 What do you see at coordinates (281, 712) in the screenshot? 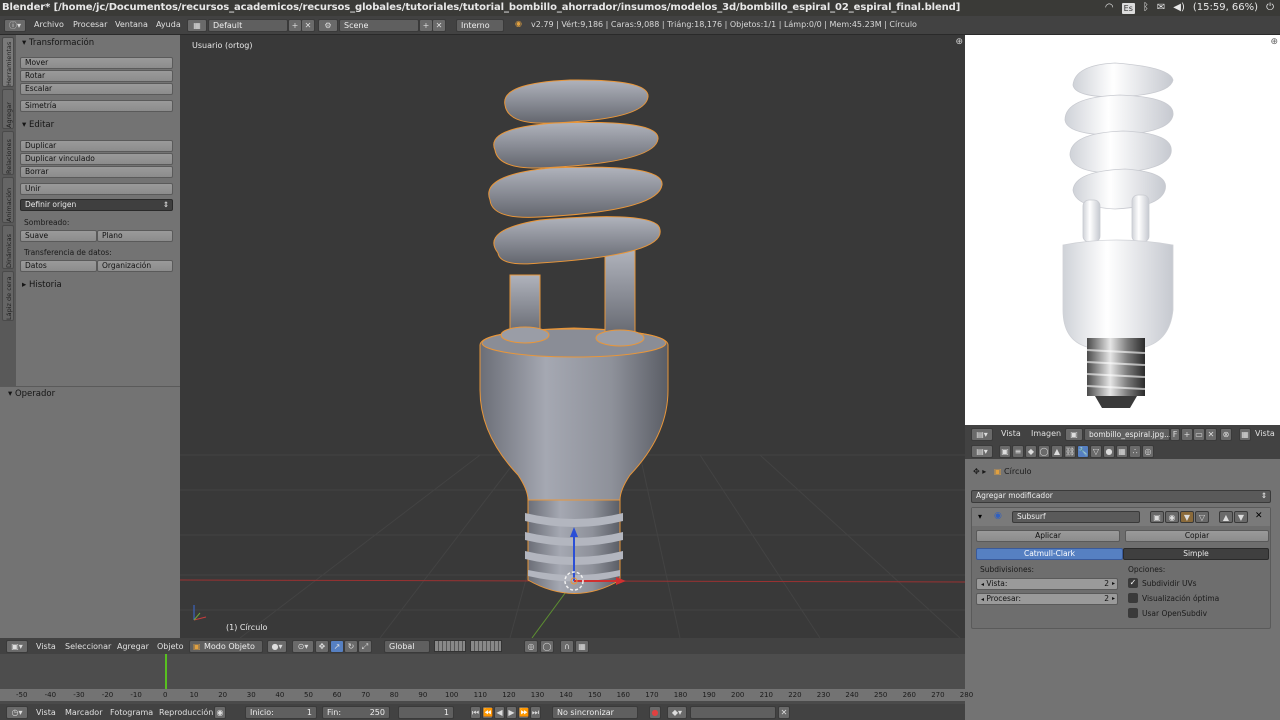
I see `start-frame-field: Inicio: 1` at bounding box center [281, 712].